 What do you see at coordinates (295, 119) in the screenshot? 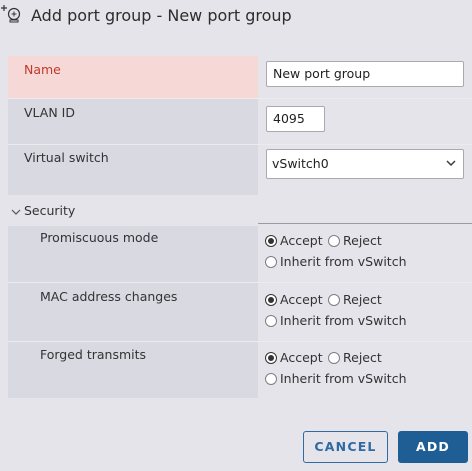
I see `vlan-id-input: 4095` at bounding box center [295, 119].